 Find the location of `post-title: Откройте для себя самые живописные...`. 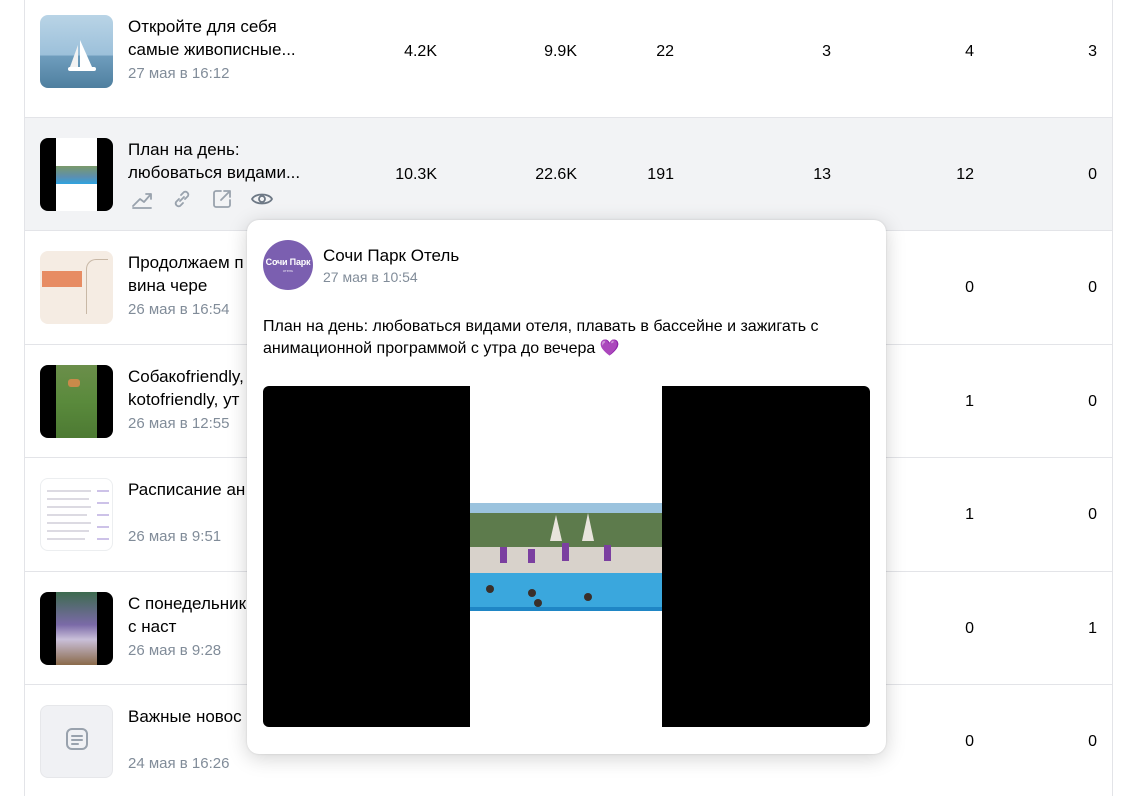

post-title: Откройте для себя самые живописные... is located at coordinates (223, 38).